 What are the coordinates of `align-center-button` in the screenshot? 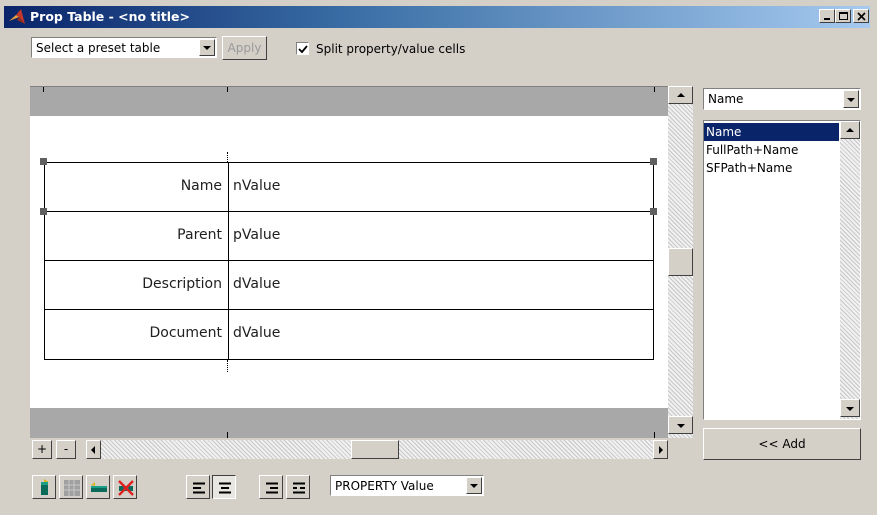 It's located at (224, 487).